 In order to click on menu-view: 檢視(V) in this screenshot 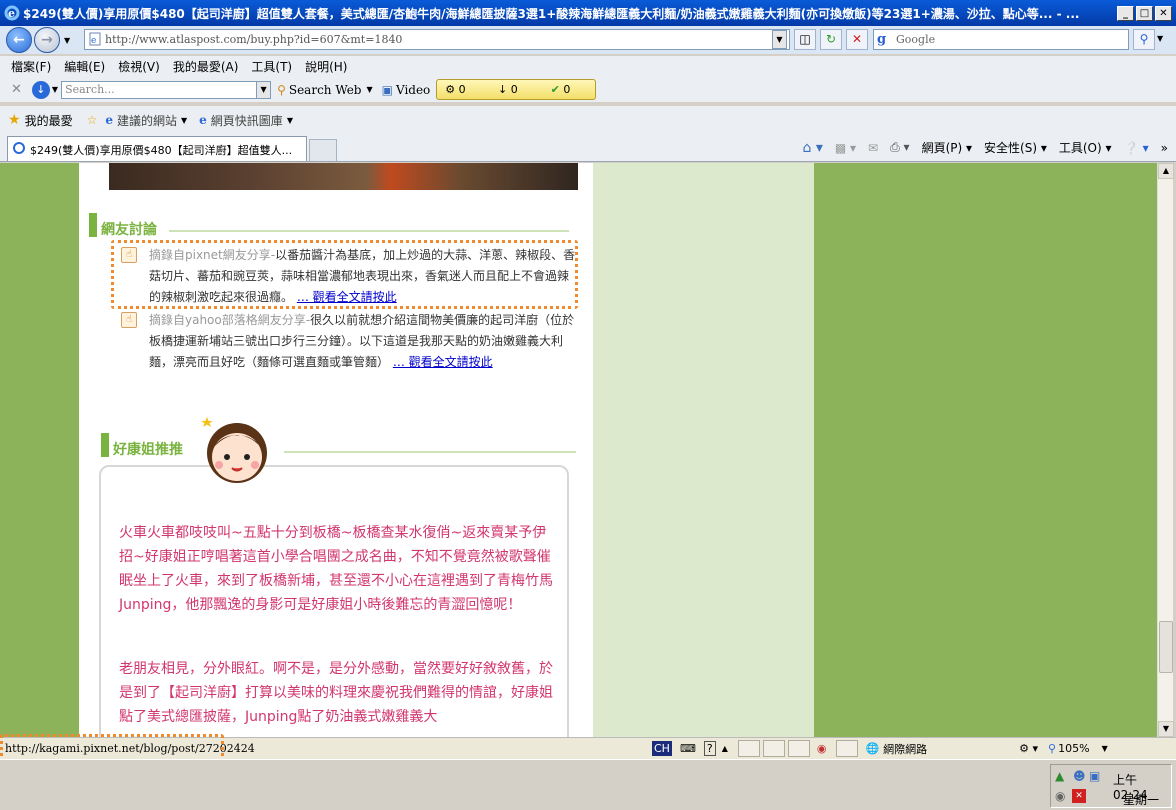, I will do `click(139, 66)`.